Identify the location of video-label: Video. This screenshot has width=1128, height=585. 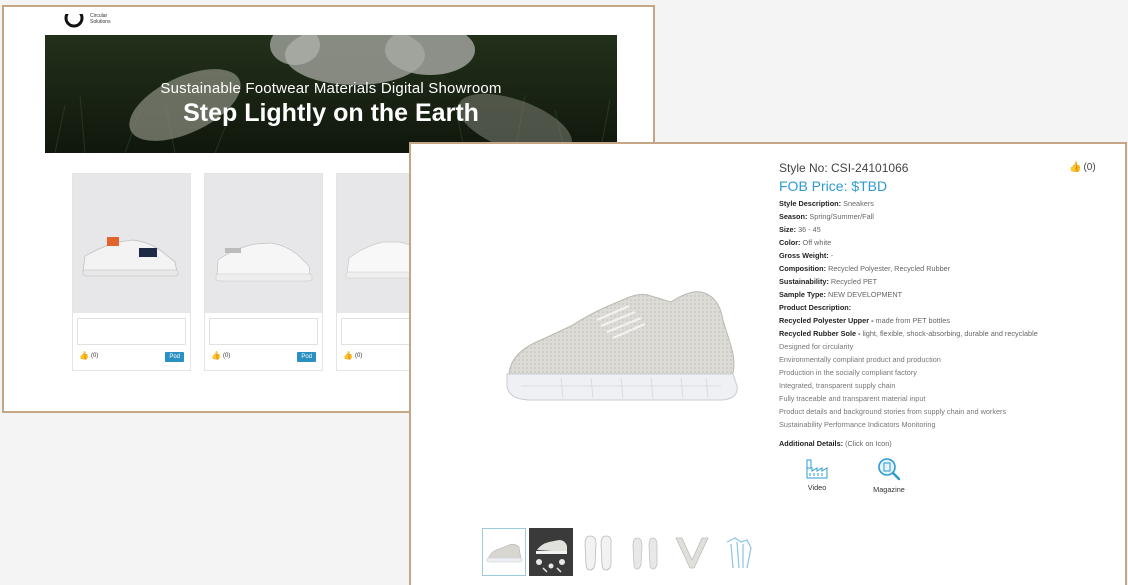
(817, 487).